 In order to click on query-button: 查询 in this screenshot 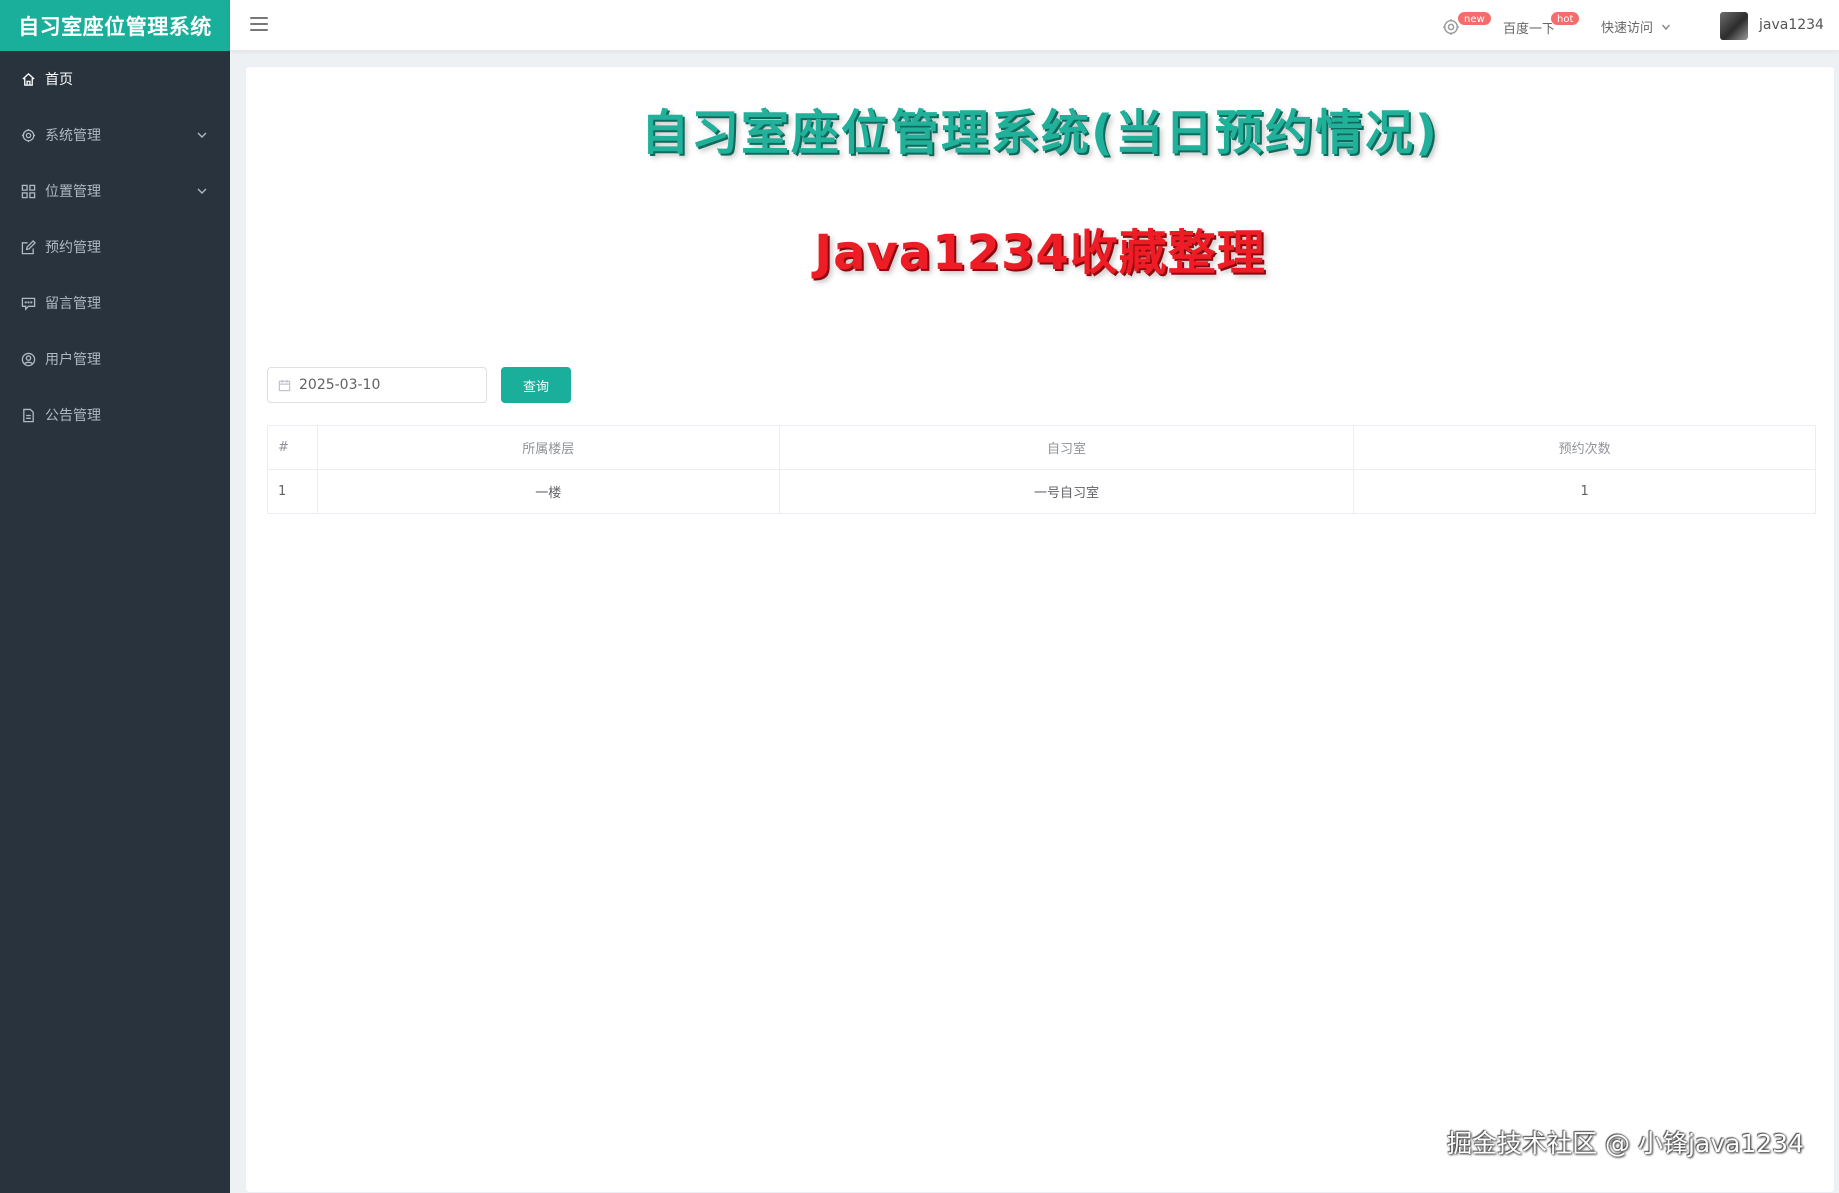, I will do `click(536, 385)`.